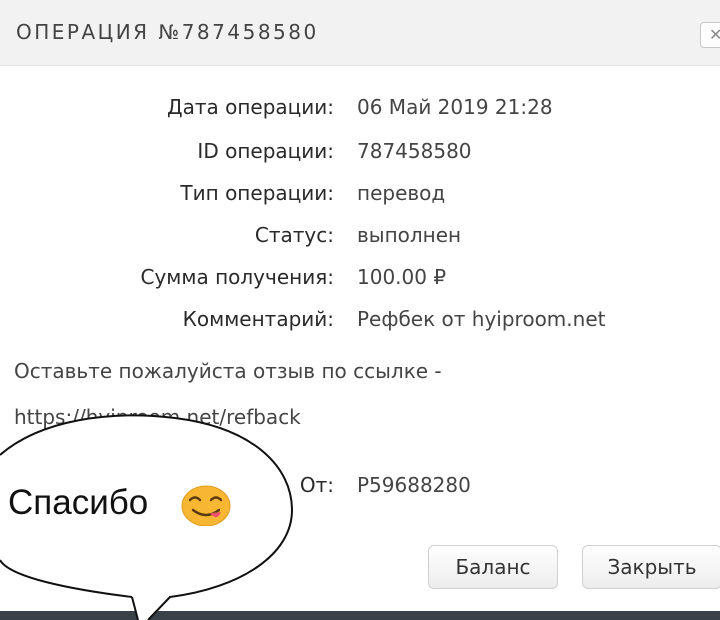 This screenshot has width=720, height=620. What do you see at coordinates (360, 33) in the screenshot?
I see `dialog-header: ОПЕРАЦИЯ №787458580 ✕` at bounding box center [360, 33].